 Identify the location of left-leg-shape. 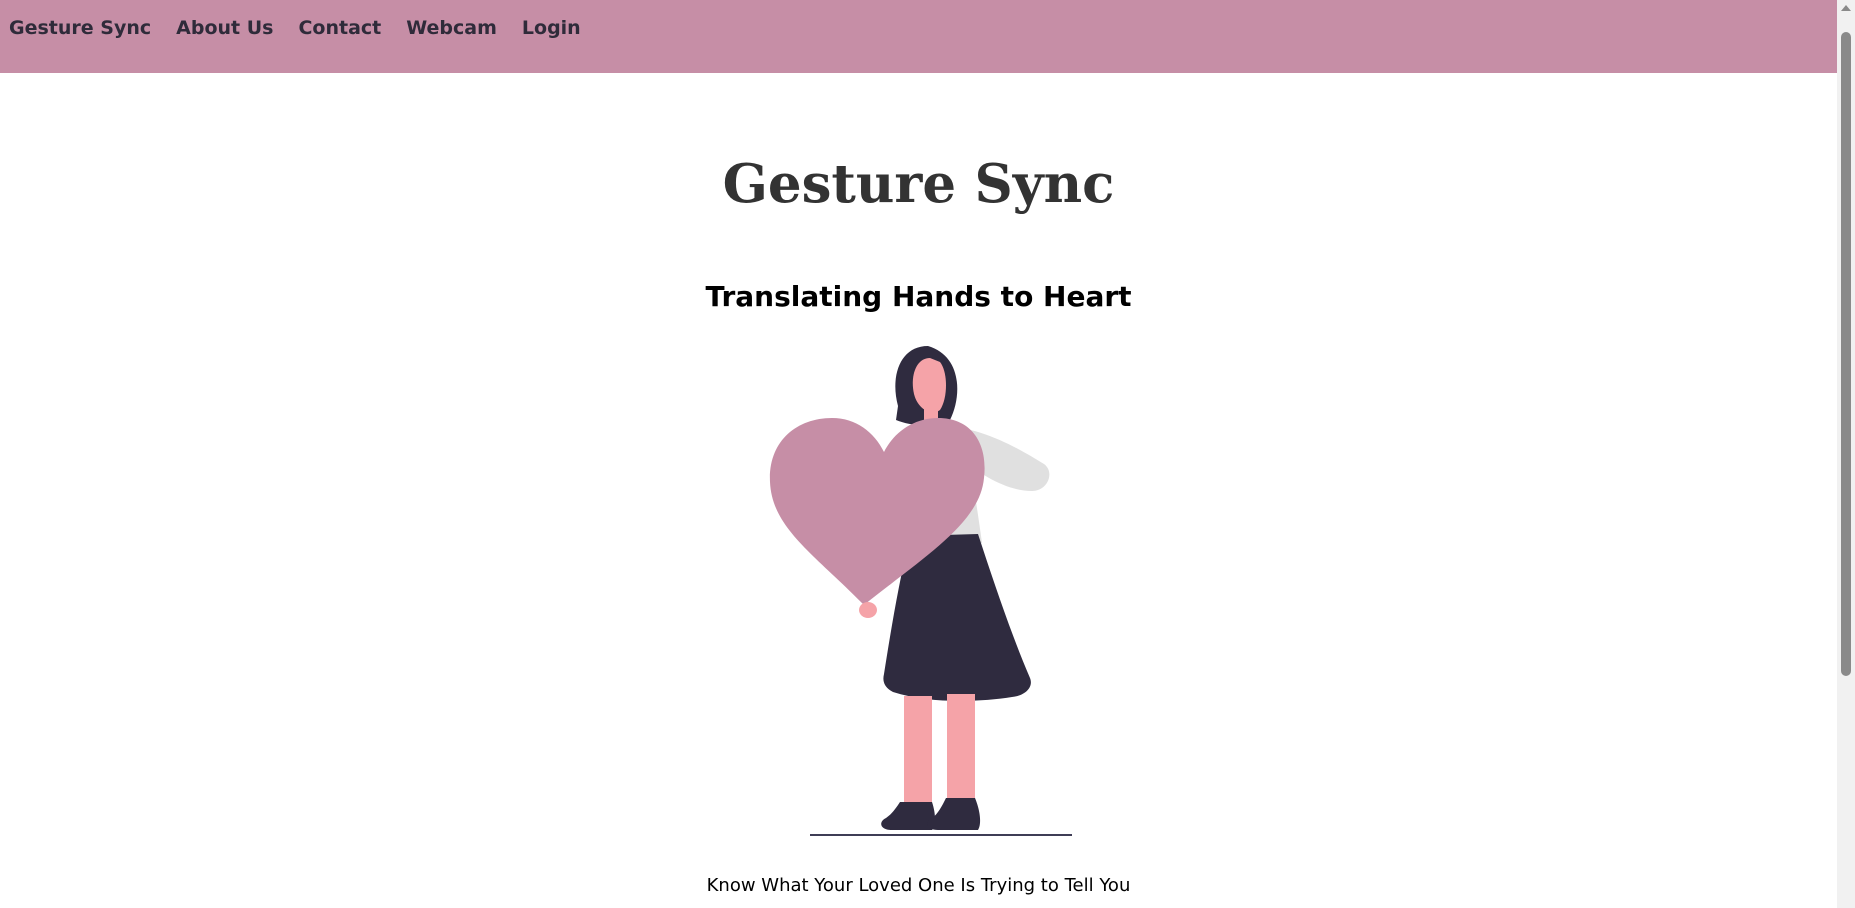
(918, 752).